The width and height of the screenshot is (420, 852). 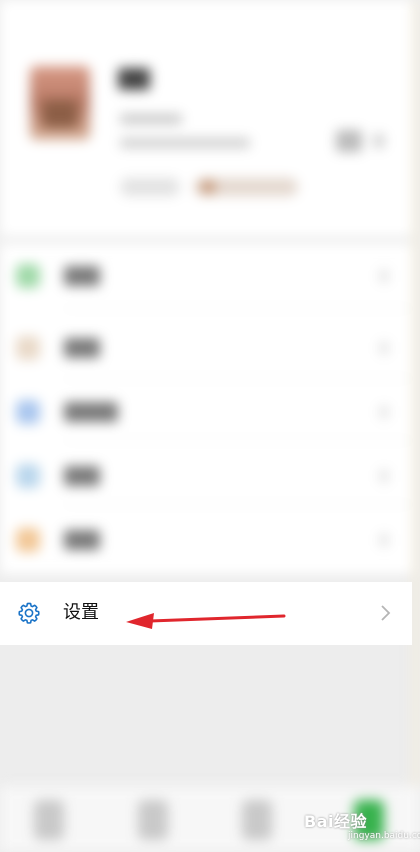 I want to click on gear-icon, so click(x=29, y=613).